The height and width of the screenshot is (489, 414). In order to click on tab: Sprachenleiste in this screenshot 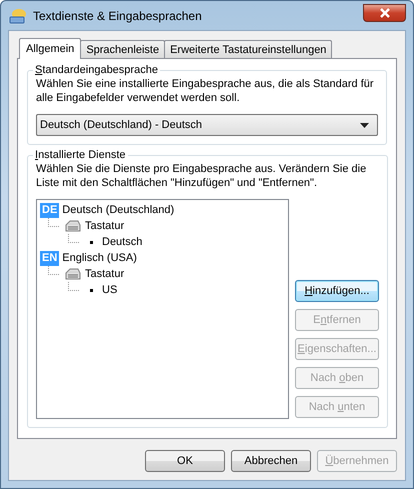, I will do `click(123, 49)`.